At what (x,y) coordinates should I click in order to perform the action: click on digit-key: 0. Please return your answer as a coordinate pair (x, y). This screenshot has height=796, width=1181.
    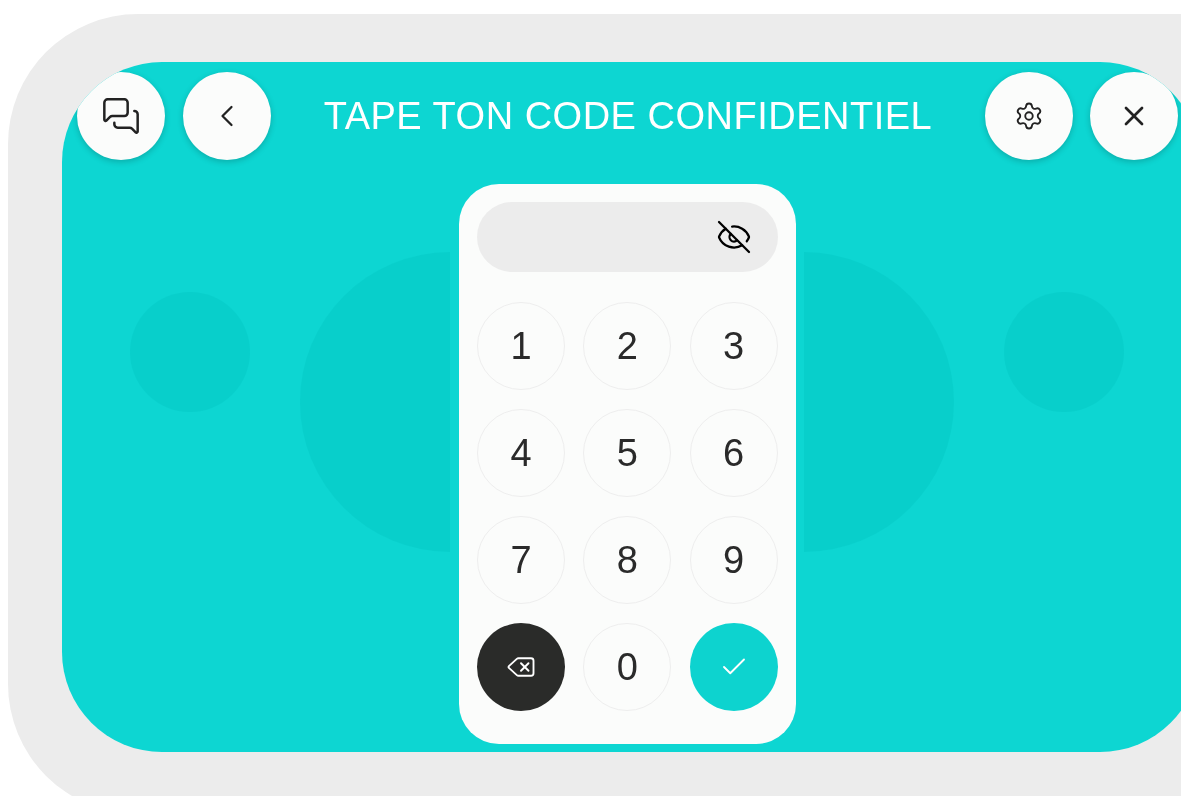
    Looking at the image, I should click on (627, 667).